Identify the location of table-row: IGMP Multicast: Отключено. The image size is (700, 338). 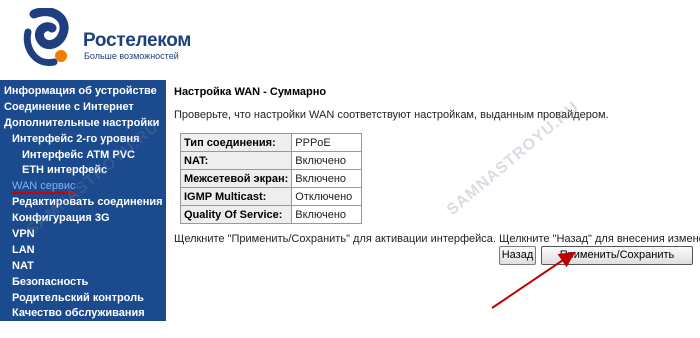
(271, 196).